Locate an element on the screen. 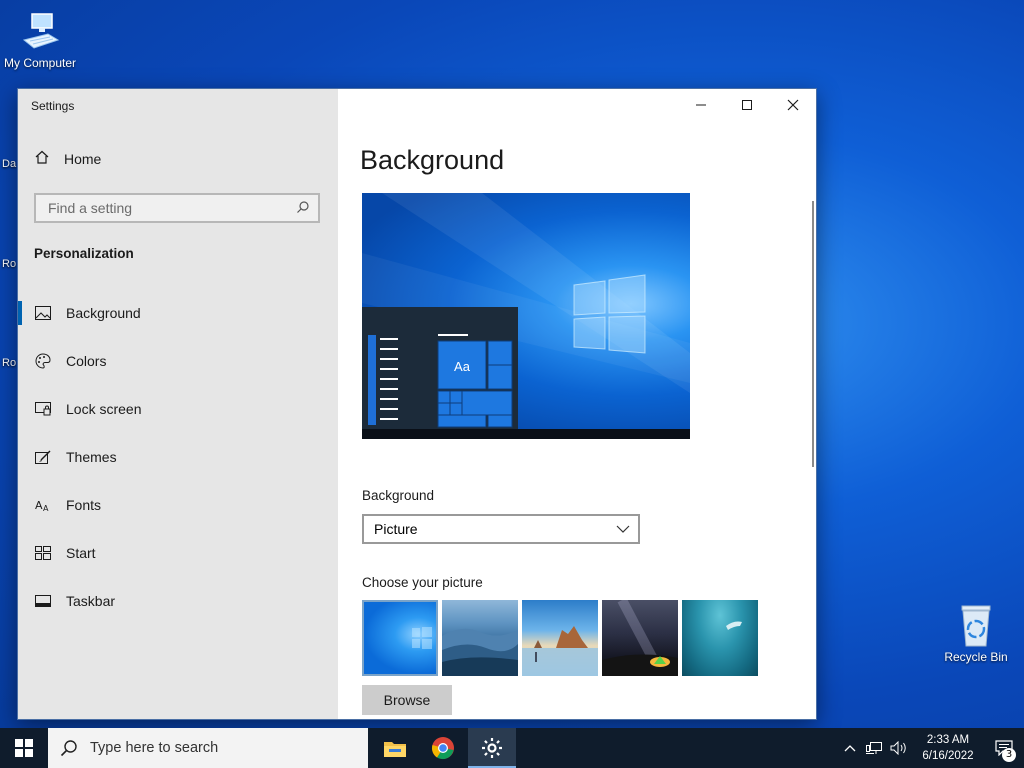  section-title: Personalization is located at coordinates (84, 253).